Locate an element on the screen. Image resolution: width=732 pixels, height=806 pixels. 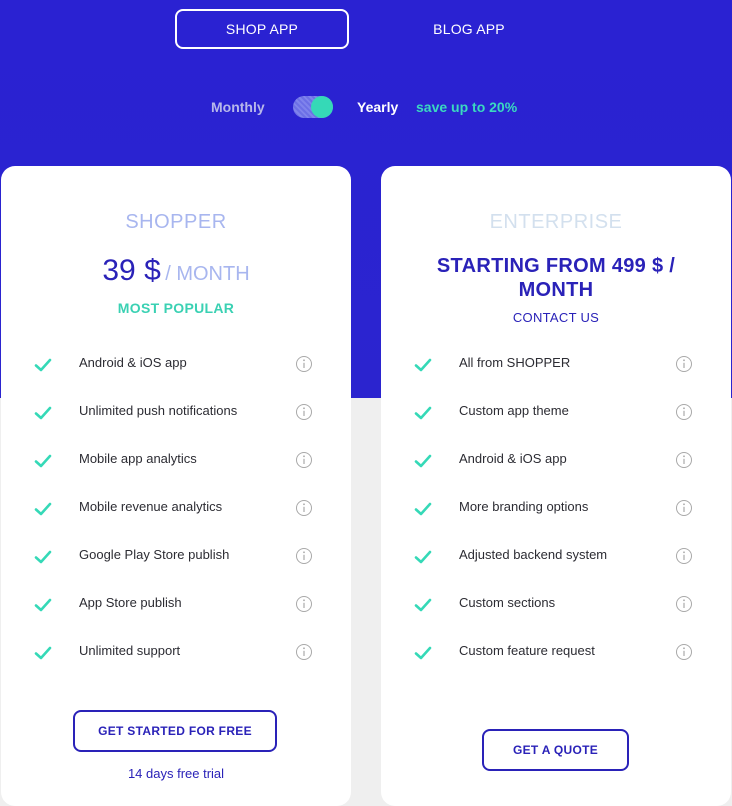
feature-label: Custom sections is located at coordinates (507, 602).